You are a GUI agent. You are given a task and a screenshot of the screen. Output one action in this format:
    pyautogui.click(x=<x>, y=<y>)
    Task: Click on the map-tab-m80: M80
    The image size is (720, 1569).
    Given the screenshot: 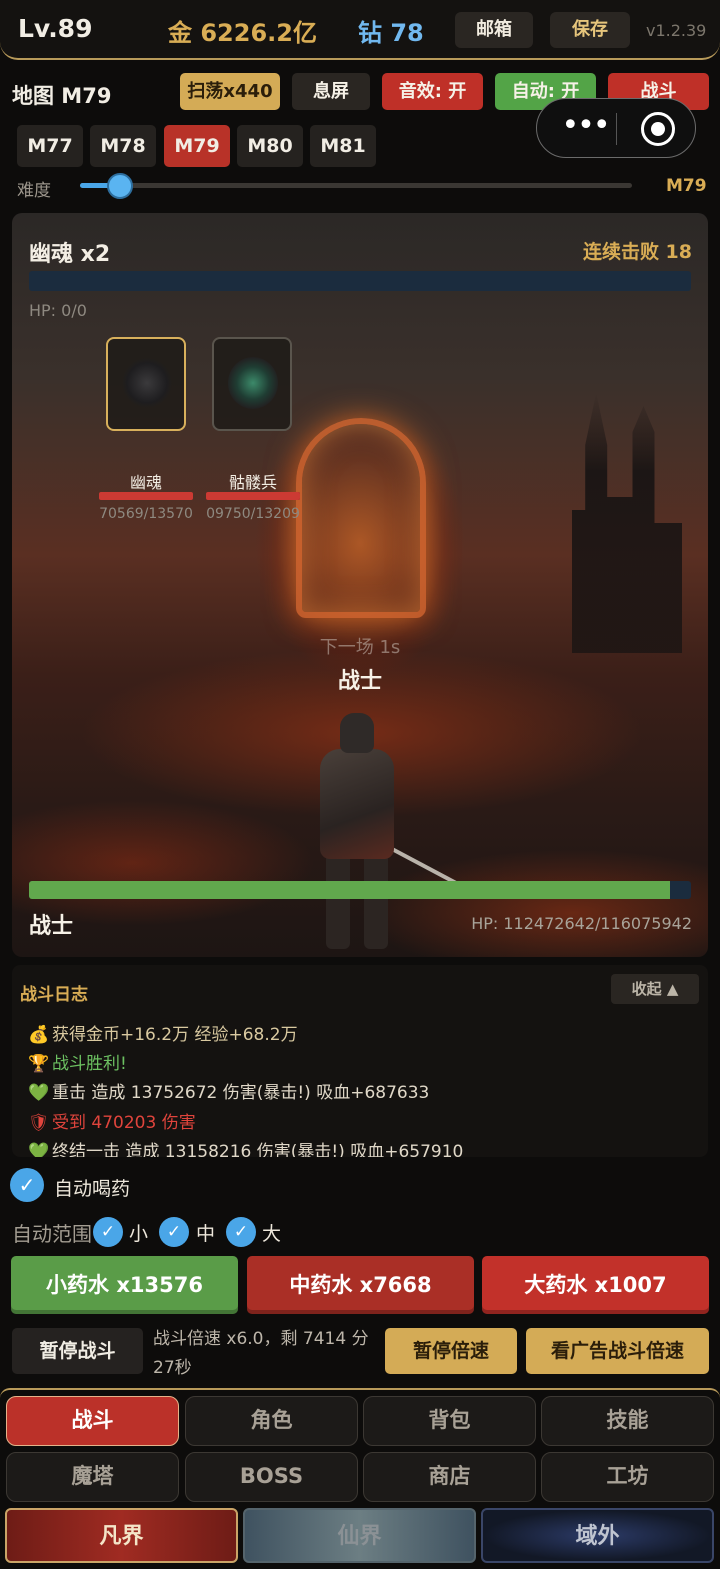 What is the action you would take?
    pyautogui.click(x=270, y=146)
    